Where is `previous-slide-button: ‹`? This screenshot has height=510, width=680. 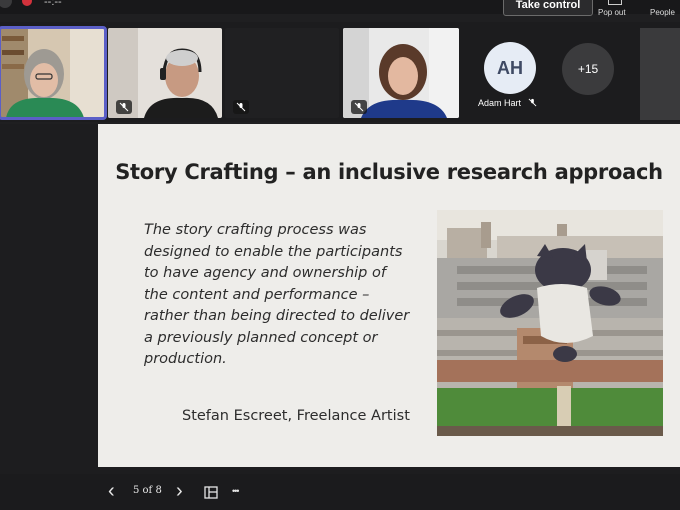
previous-slide-button: ‹ is located at coordinates (111, 491).